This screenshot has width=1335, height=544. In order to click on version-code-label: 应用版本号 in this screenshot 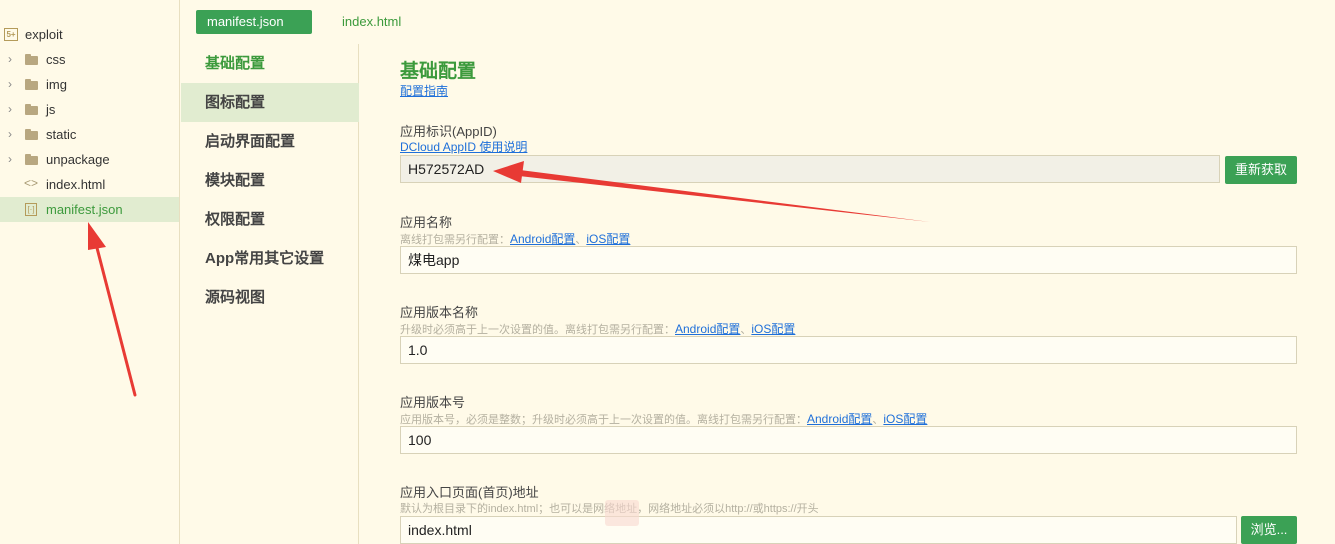, I will do `click(433, 402)`.